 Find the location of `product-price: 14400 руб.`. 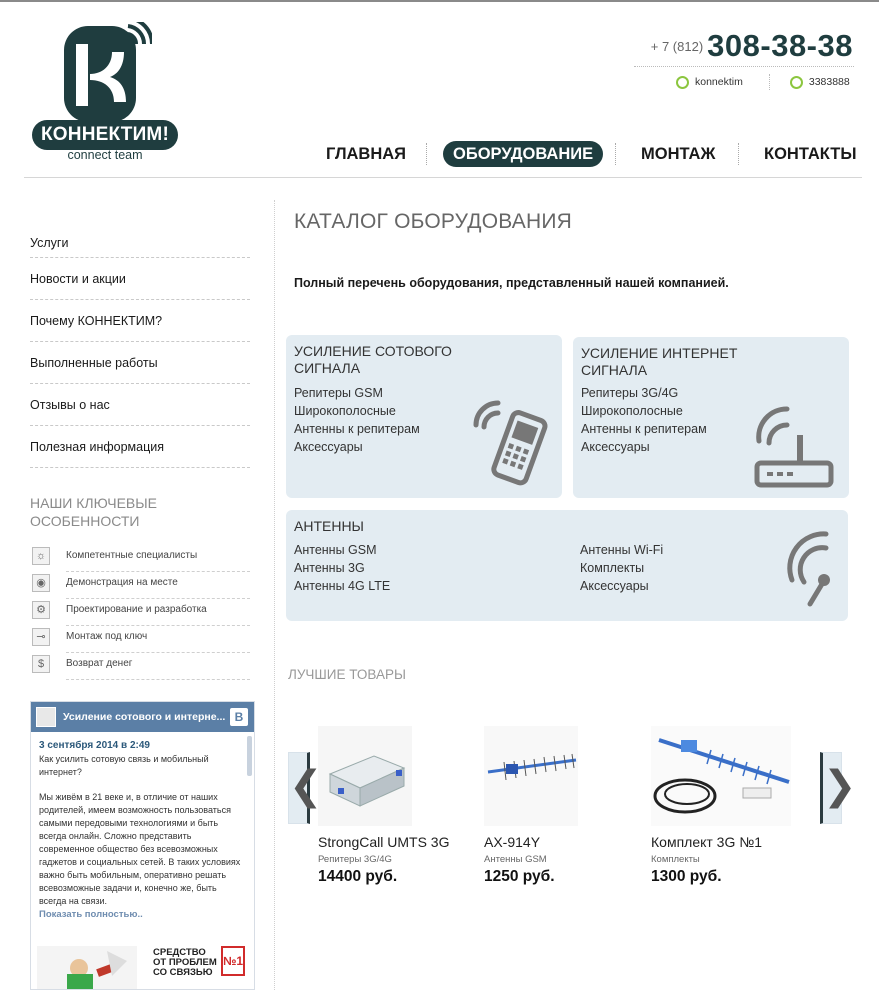

product-price: 14400 руб. is located at coordinates (358, 876).